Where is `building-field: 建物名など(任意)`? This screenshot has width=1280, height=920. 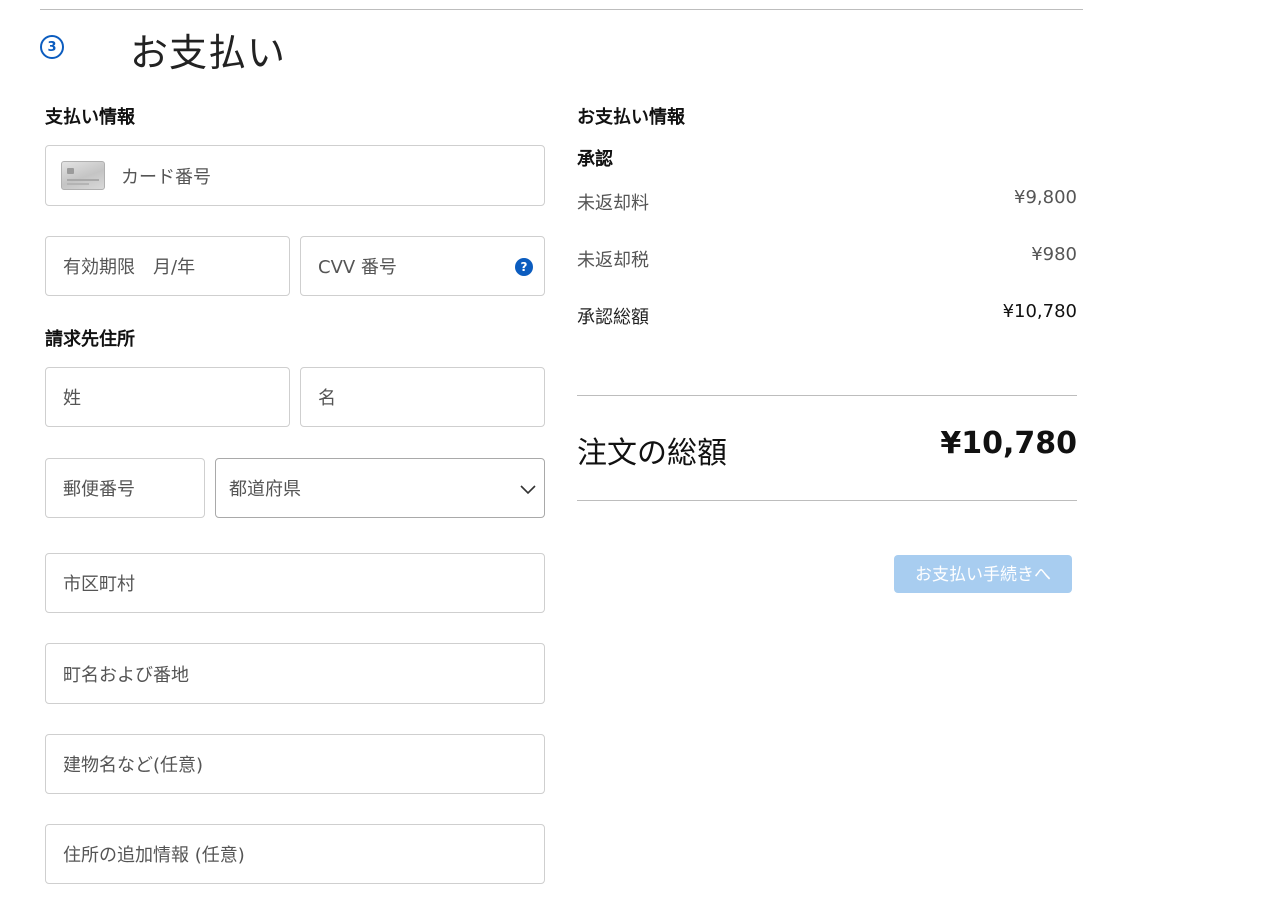 building-field: 建物名など(任意) is located at coordinates (295, 764).